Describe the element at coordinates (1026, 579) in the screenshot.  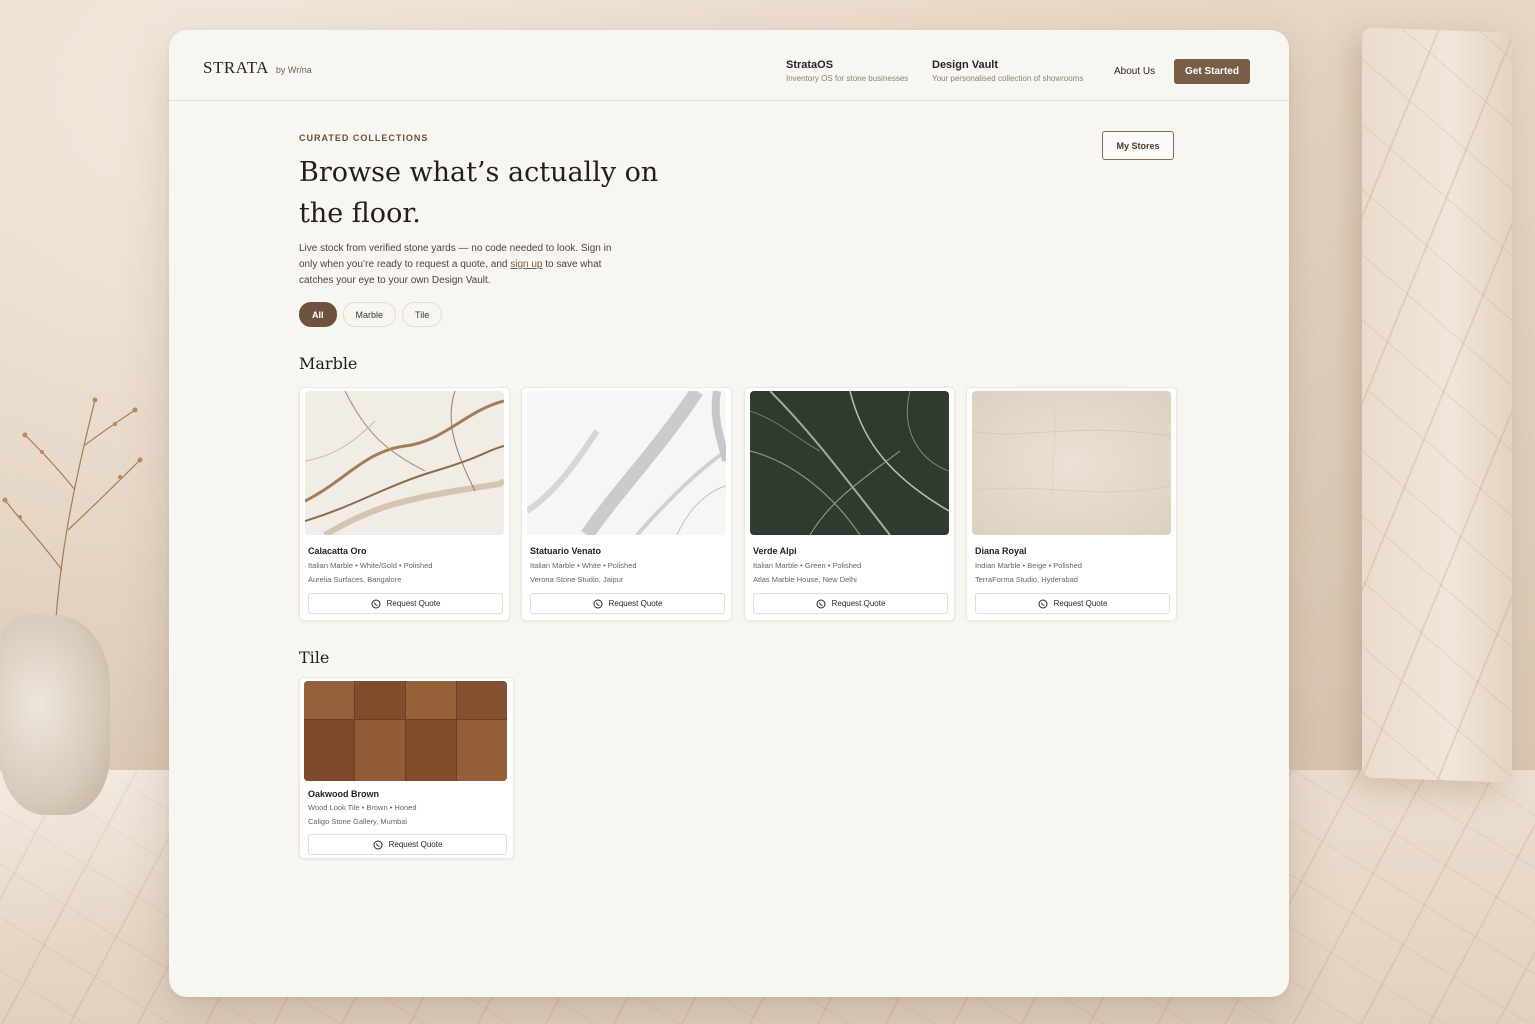
I see `product-location: TerraForma Studio, Hyderabad` at that location.